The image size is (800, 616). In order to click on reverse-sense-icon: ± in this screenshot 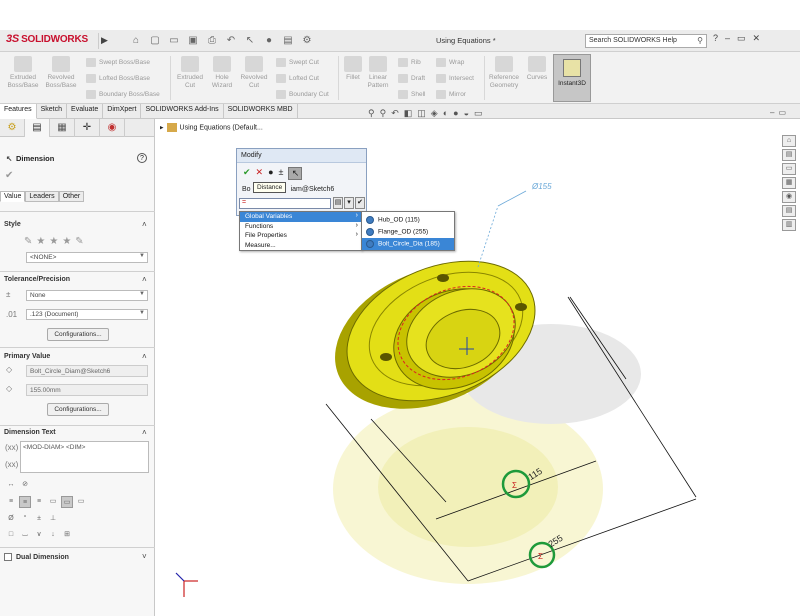, I will do `click(281, 173)`.